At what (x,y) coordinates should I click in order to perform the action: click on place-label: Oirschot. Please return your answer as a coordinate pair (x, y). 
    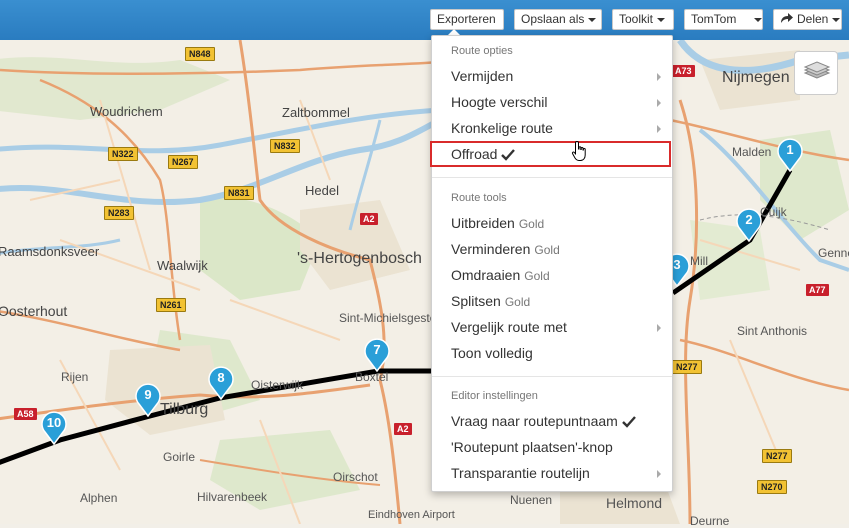
    Looking at the image, I should click on (355, 477).